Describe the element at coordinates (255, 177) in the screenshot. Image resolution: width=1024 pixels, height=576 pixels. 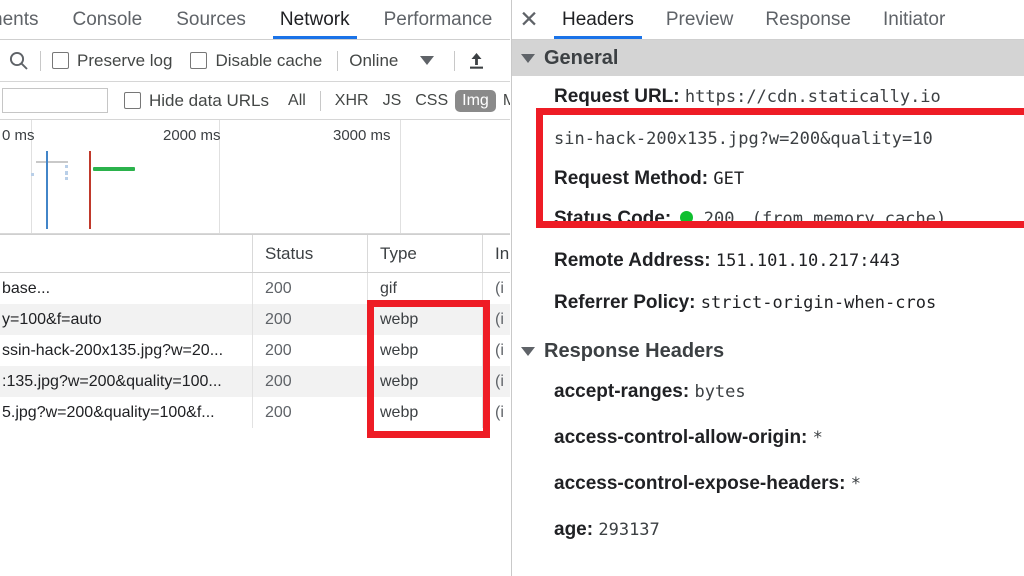
I see `network-overview-timeline: 0 ms 2000 ms 3000 ms` at that location.